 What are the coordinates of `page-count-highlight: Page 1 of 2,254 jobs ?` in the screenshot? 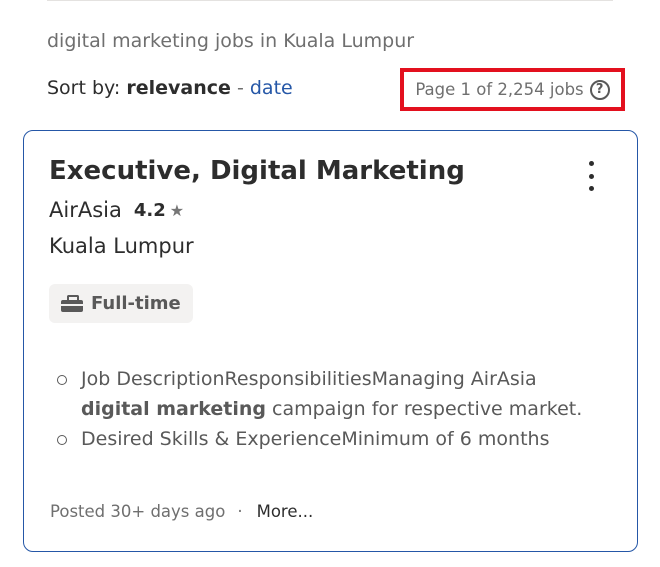 It's located at (512, 89).